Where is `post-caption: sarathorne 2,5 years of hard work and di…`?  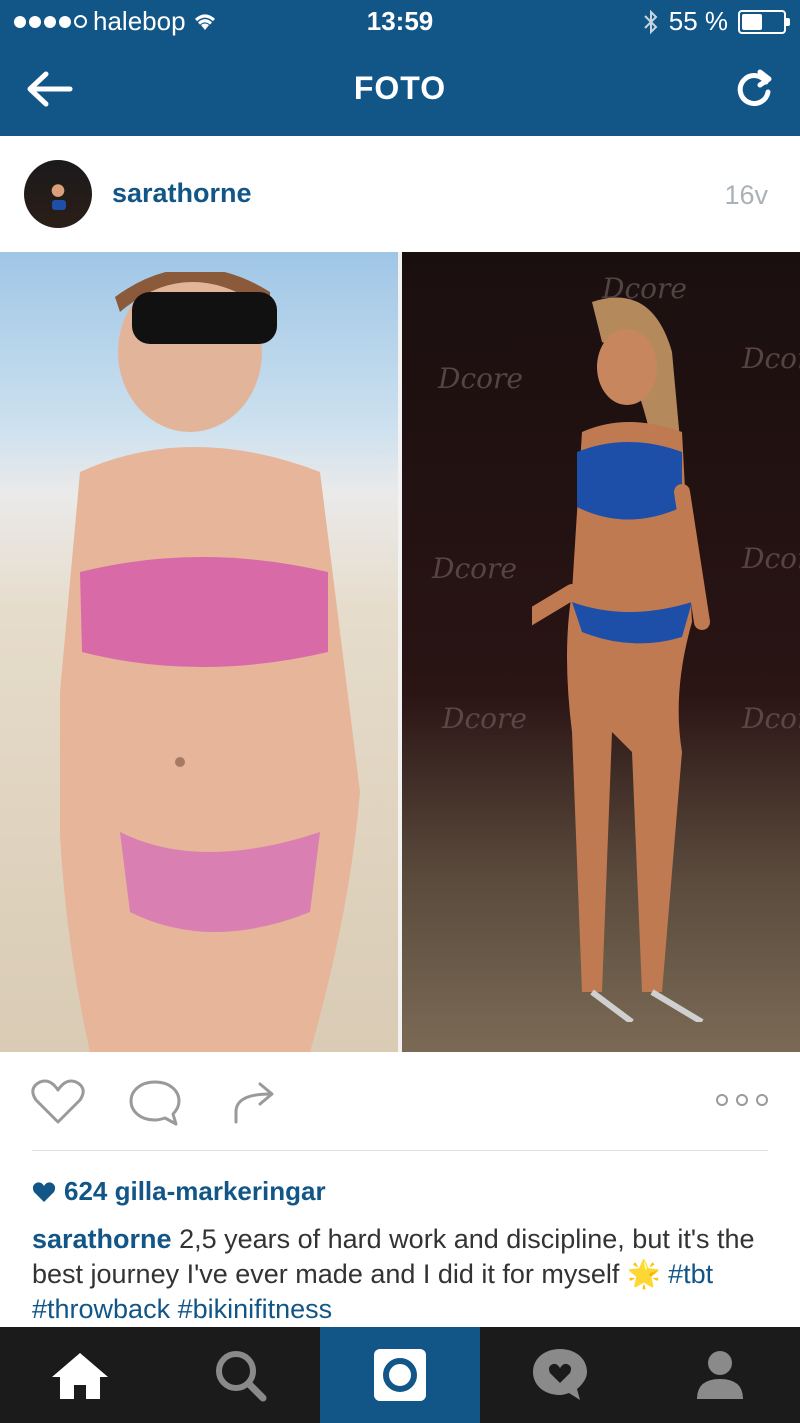 post-caption: sarathorne 2,5 years of hard work and di… is located at coordinates (402, 1274).